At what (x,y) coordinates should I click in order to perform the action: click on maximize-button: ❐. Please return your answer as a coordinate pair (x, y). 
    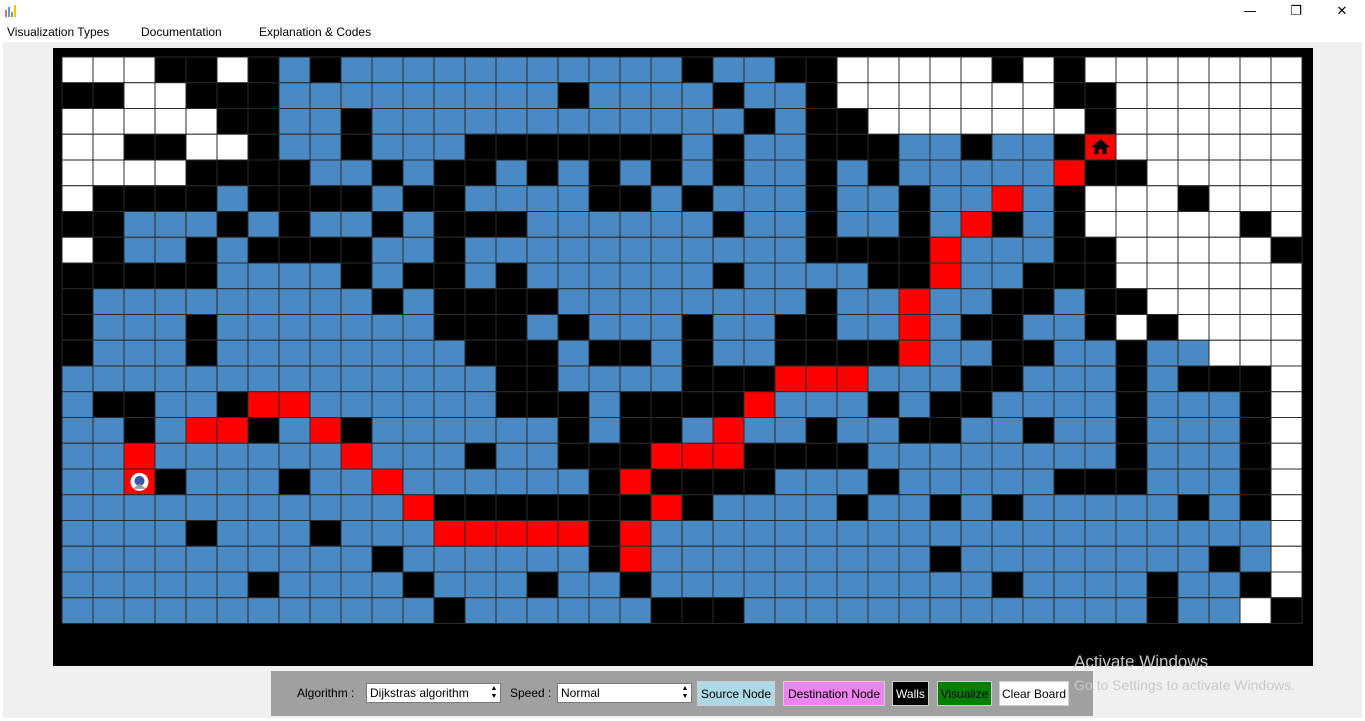
    Looking at the image, I should click on (1296, 11).